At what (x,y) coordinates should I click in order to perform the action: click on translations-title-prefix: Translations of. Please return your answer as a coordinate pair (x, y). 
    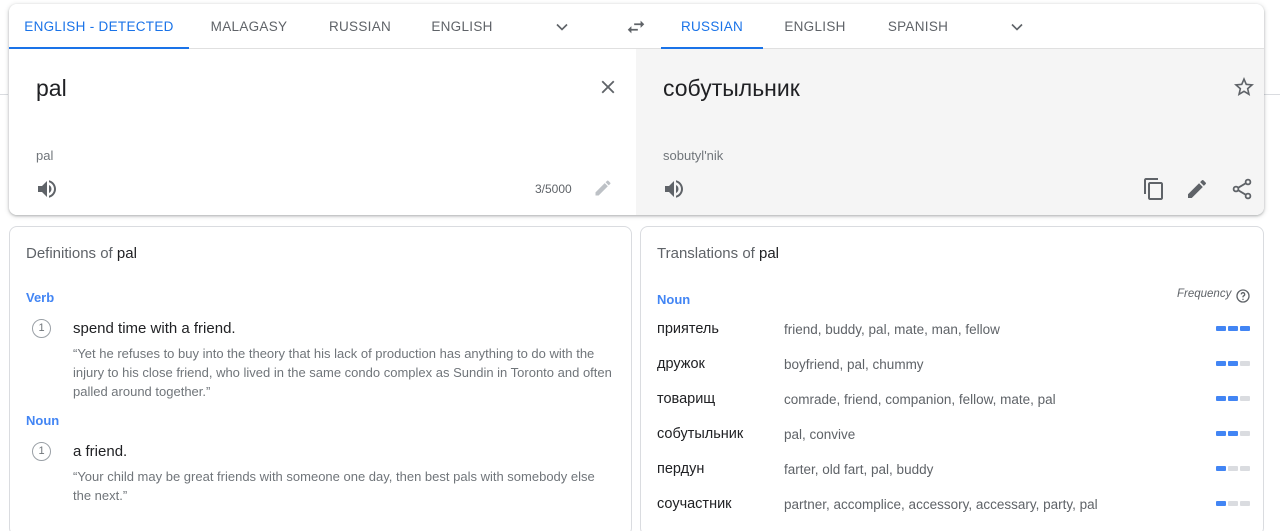
    Looking at the image, I should click on (706, 253).